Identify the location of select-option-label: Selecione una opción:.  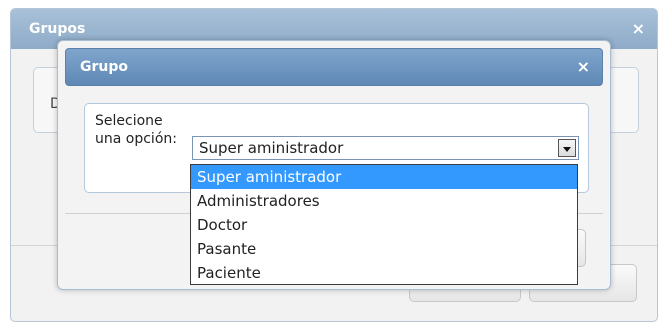
(136, 130).